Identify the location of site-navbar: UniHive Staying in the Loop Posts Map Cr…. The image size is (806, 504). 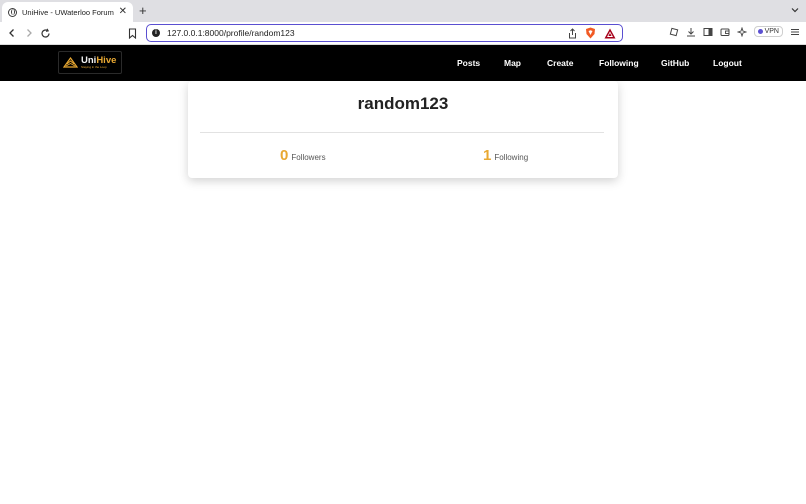
(403, 63).